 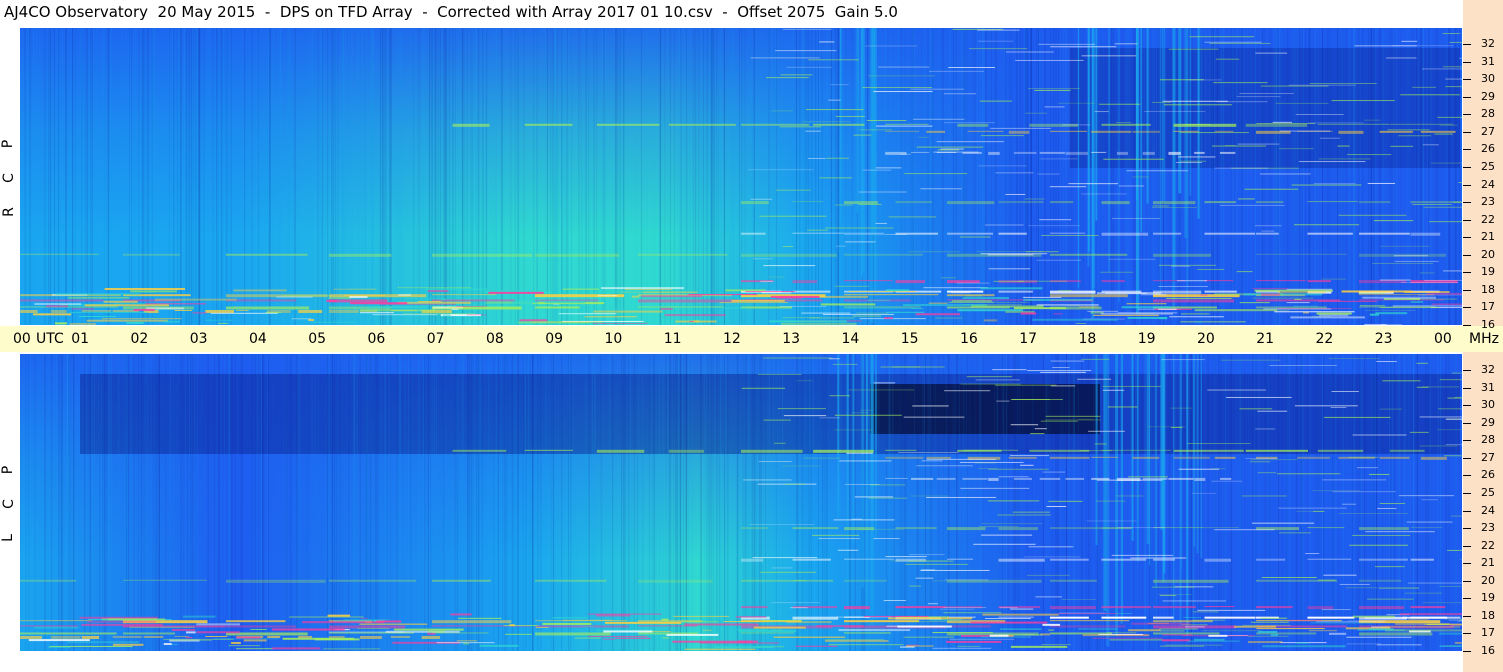 I want to click on polarization-letter: L, so click(x=8, y=538).